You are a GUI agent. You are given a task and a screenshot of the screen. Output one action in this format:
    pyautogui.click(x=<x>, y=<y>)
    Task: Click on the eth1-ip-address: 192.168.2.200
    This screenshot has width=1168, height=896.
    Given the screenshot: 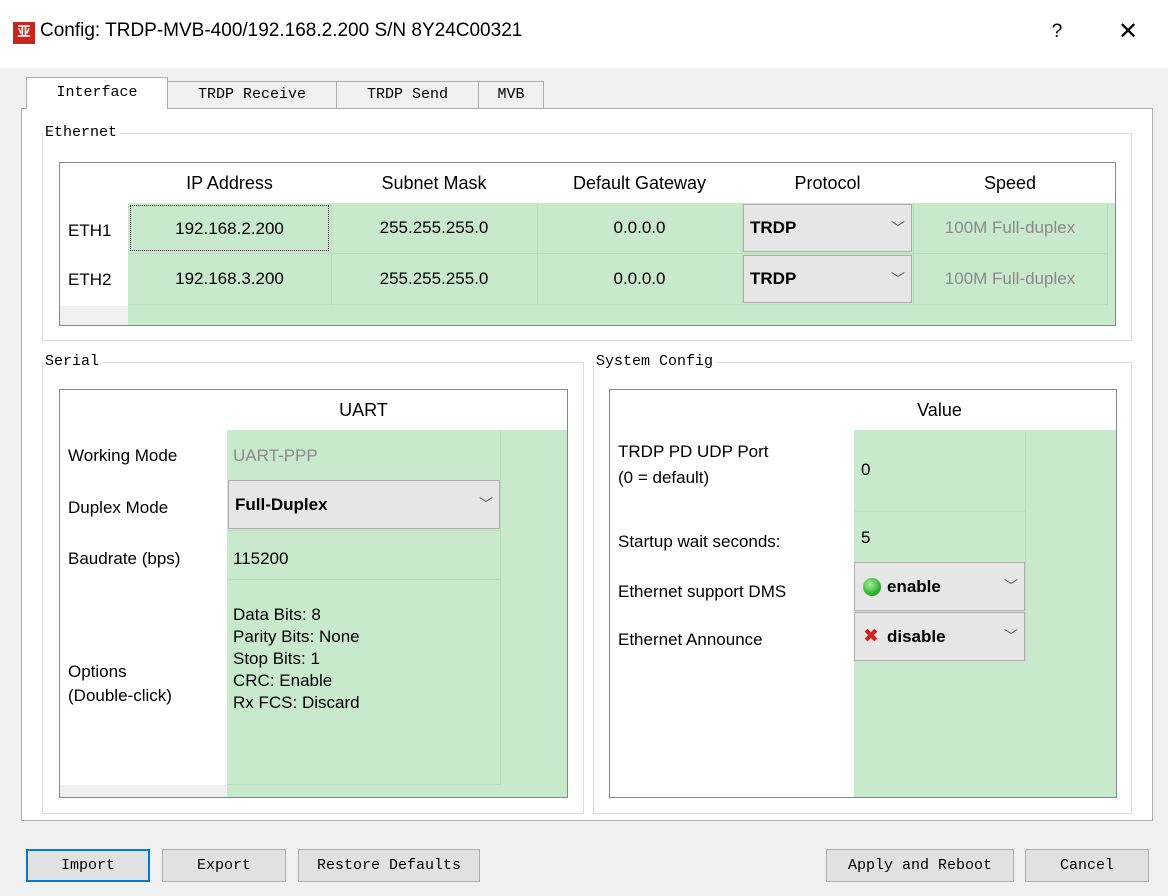 What is the action you would take?
    pyautogui.click(x=229, y=228)
    